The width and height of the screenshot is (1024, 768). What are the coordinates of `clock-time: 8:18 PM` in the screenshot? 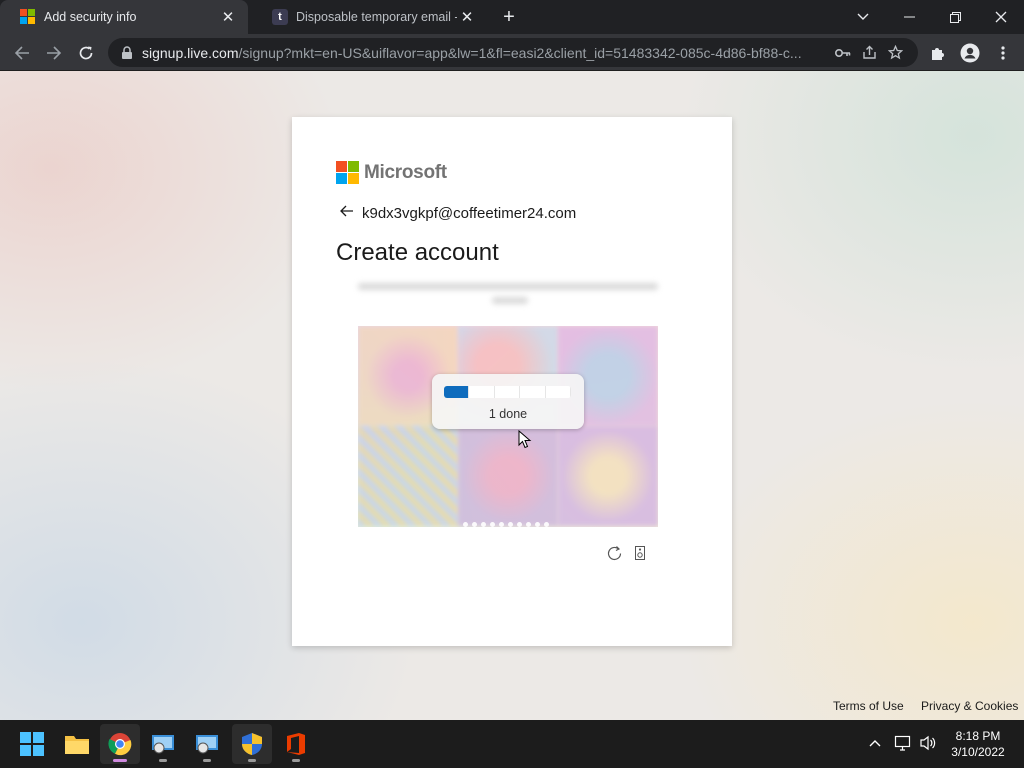 It's located at (978, 736).